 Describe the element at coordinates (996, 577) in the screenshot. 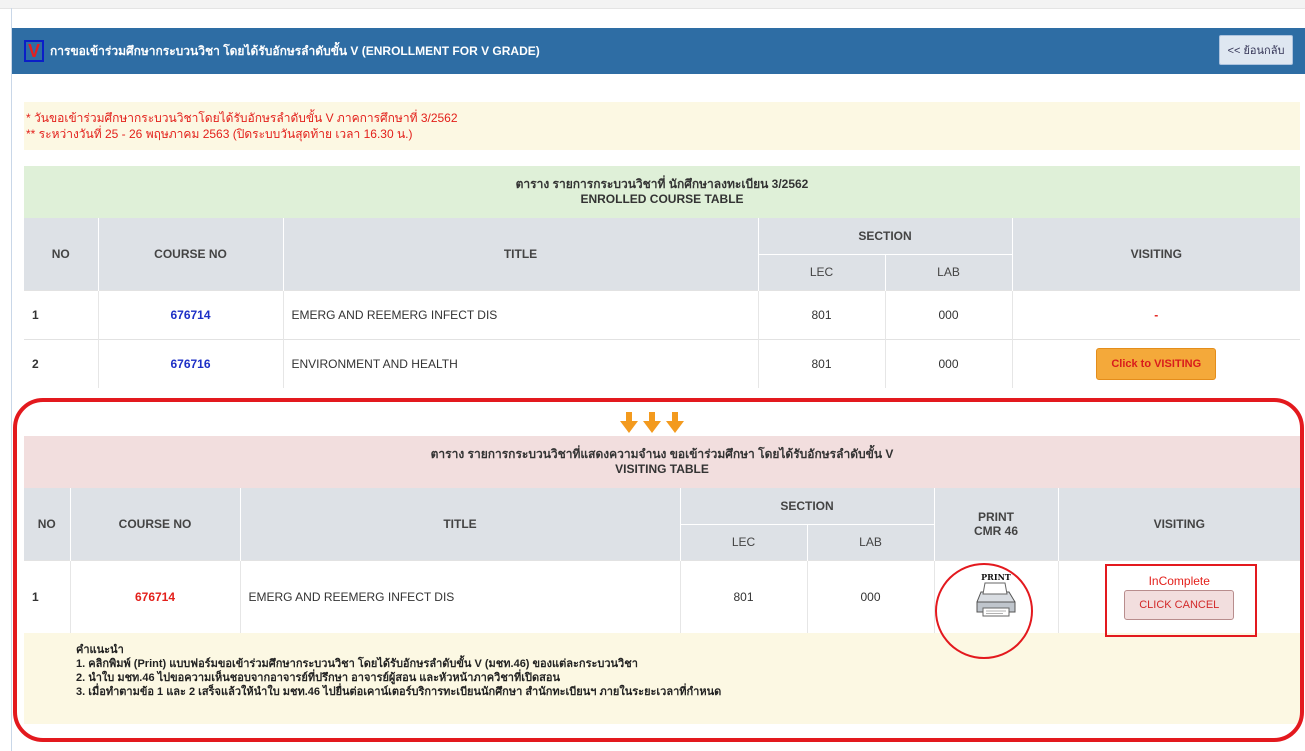

I see `printer-label: PRINT` at that location.